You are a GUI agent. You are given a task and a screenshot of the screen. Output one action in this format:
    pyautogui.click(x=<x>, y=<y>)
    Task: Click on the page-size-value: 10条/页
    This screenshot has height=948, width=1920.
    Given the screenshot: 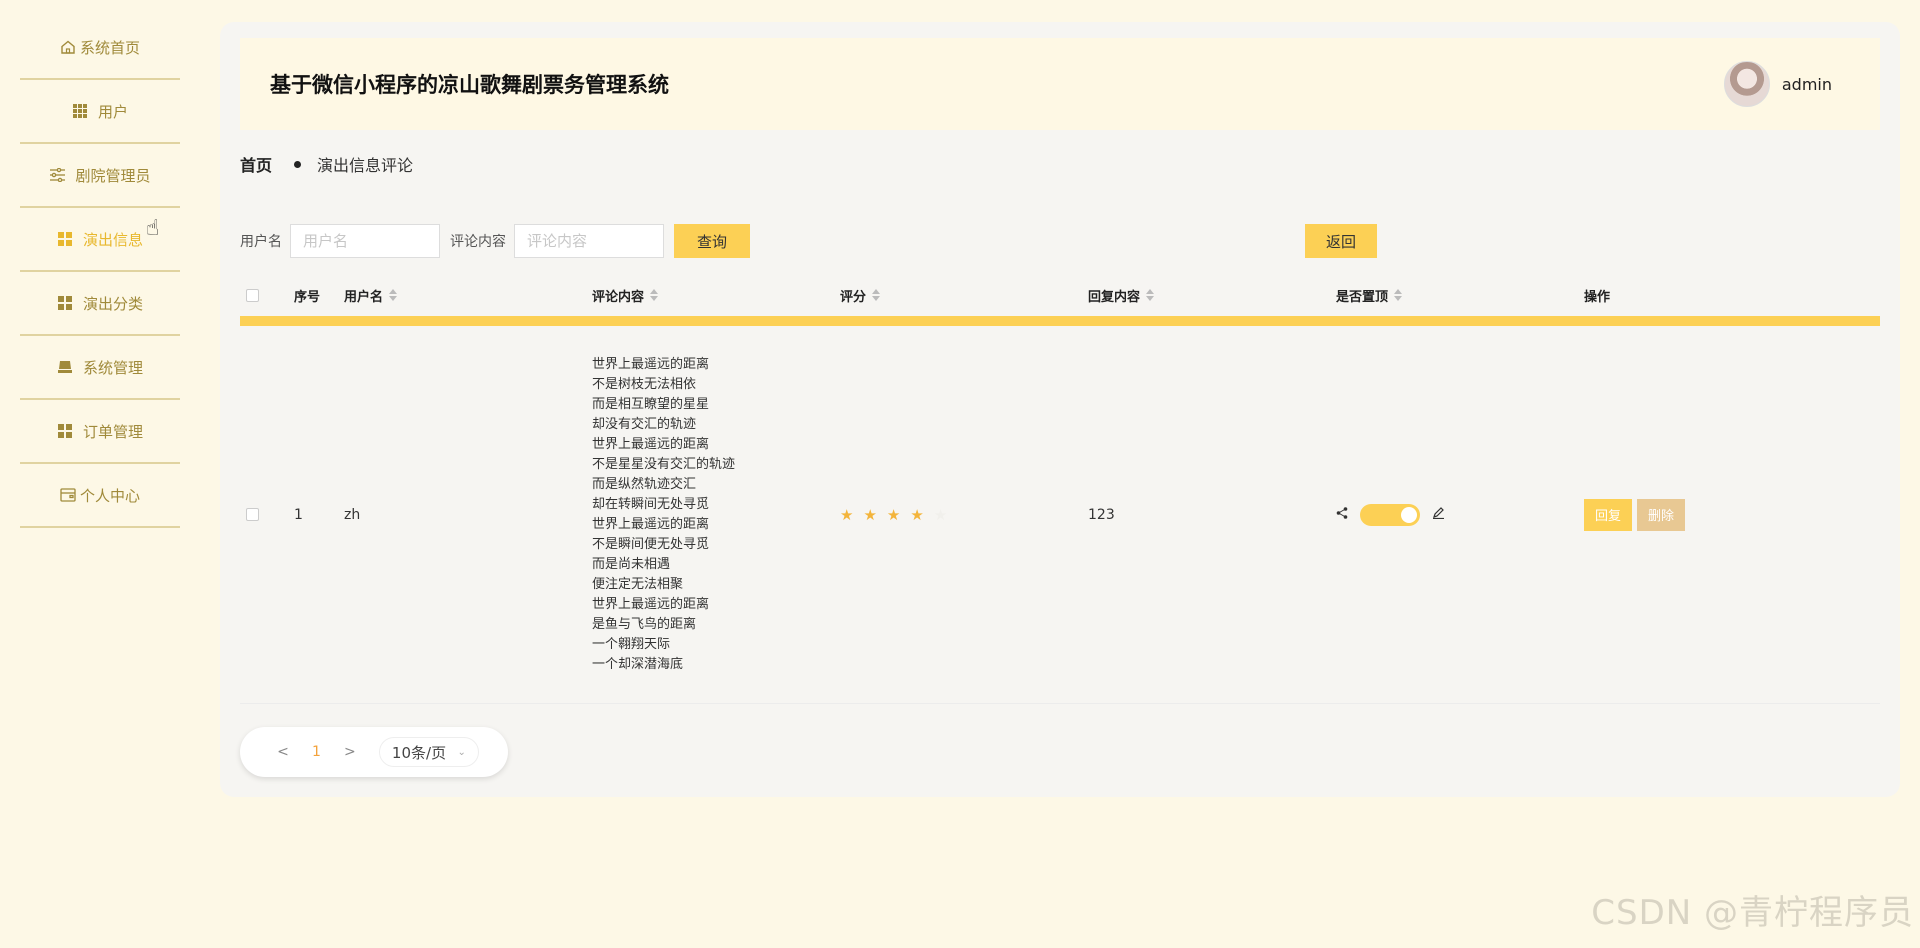 What is the action you would take?
    pyautogui.click(x=419, y=752)
    